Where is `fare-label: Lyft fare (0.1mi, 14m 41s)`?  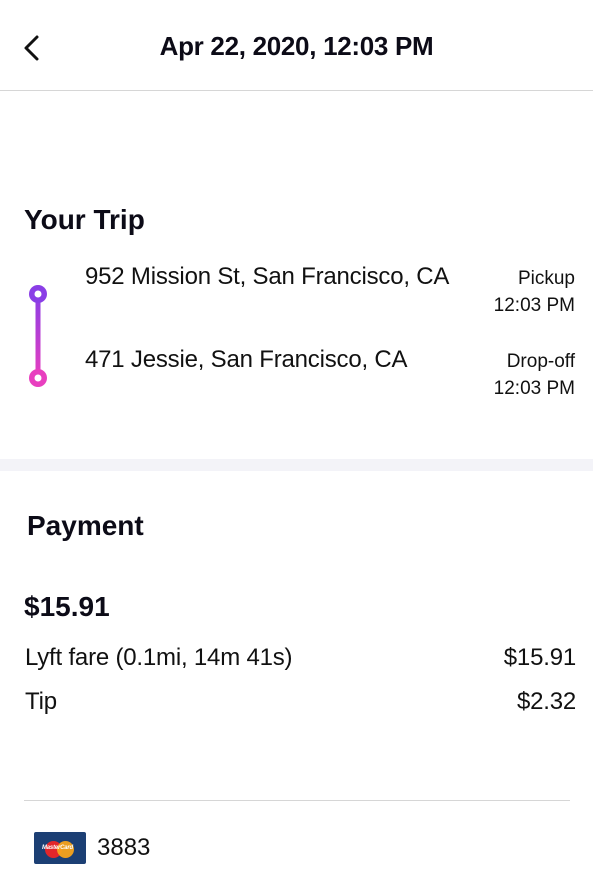
fare-label: Lyft fare (0.1mi, 14m 41s) is located at coordinates (159, 657).